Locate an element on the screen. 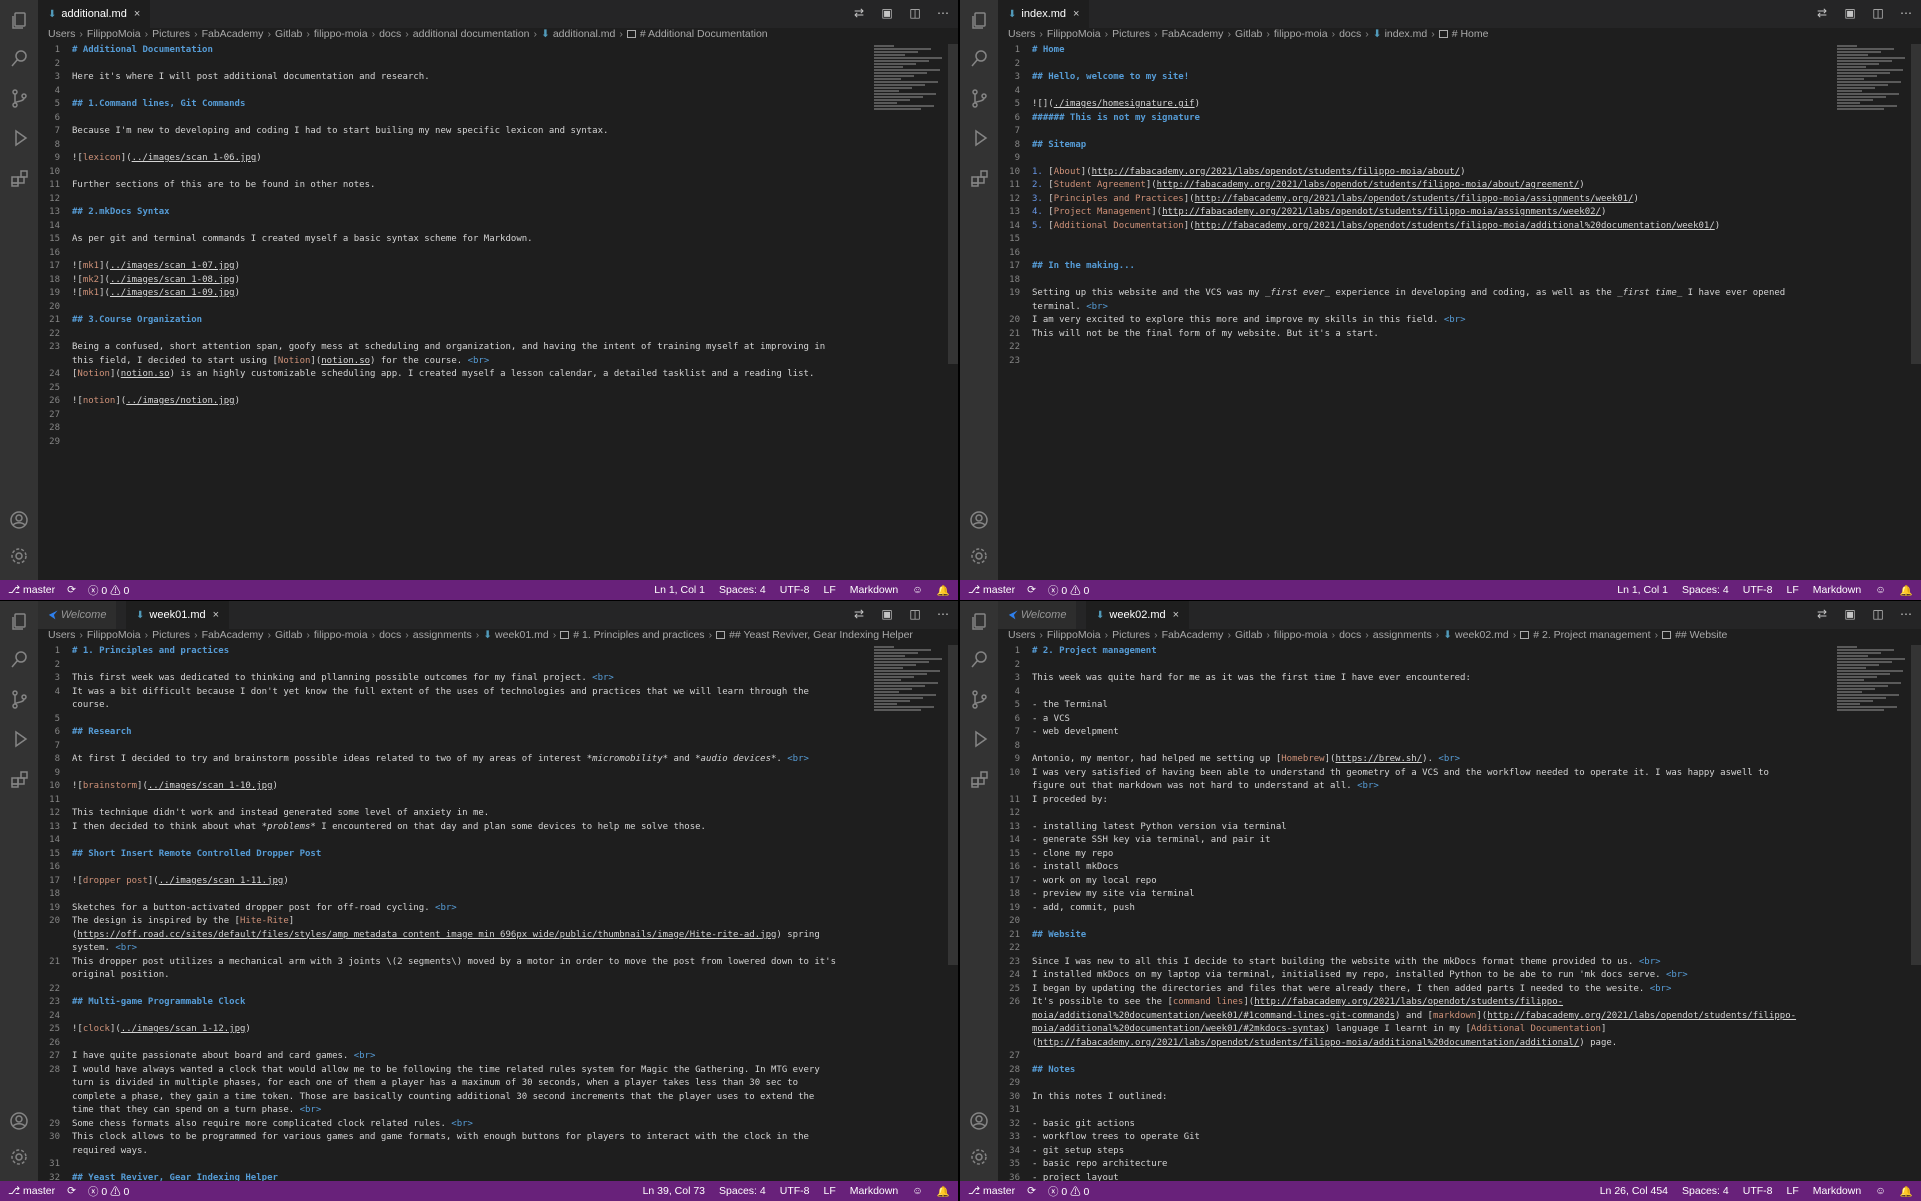 The height and width of the screenshot is (1201, 1921). cursor-position: Ln 39, Col 73 is located at coordinates (674, 1191).